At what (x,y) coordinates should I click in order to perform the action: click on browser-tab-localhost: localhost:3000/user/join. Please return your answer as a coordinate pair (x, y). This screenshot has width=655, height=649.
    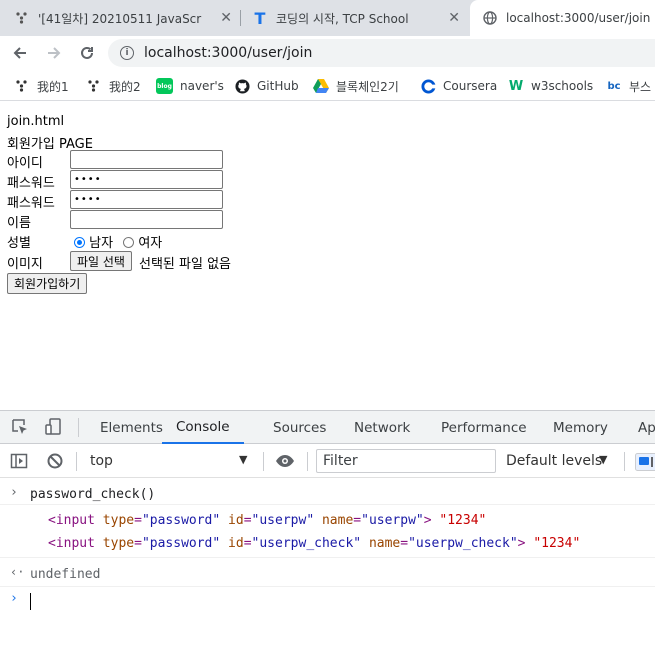
    Looking at the image, I should click on (562, 18).